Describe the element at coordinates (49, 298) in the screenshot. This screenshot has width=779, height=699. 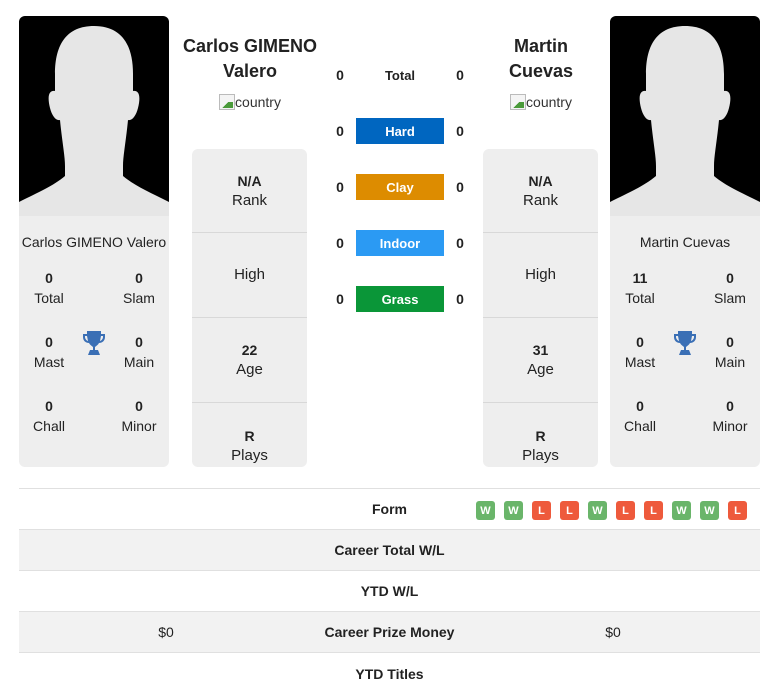
I see `titles-total-label: Total` at that location.